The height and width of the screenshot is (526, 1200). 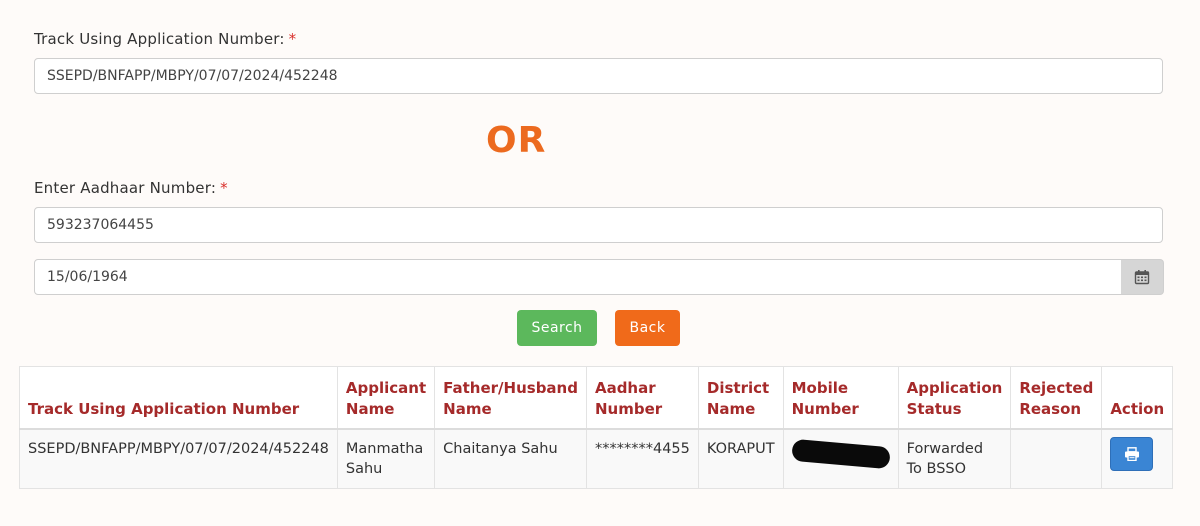 I want to click on cell-mobile-number, so click(x=840, y=458).